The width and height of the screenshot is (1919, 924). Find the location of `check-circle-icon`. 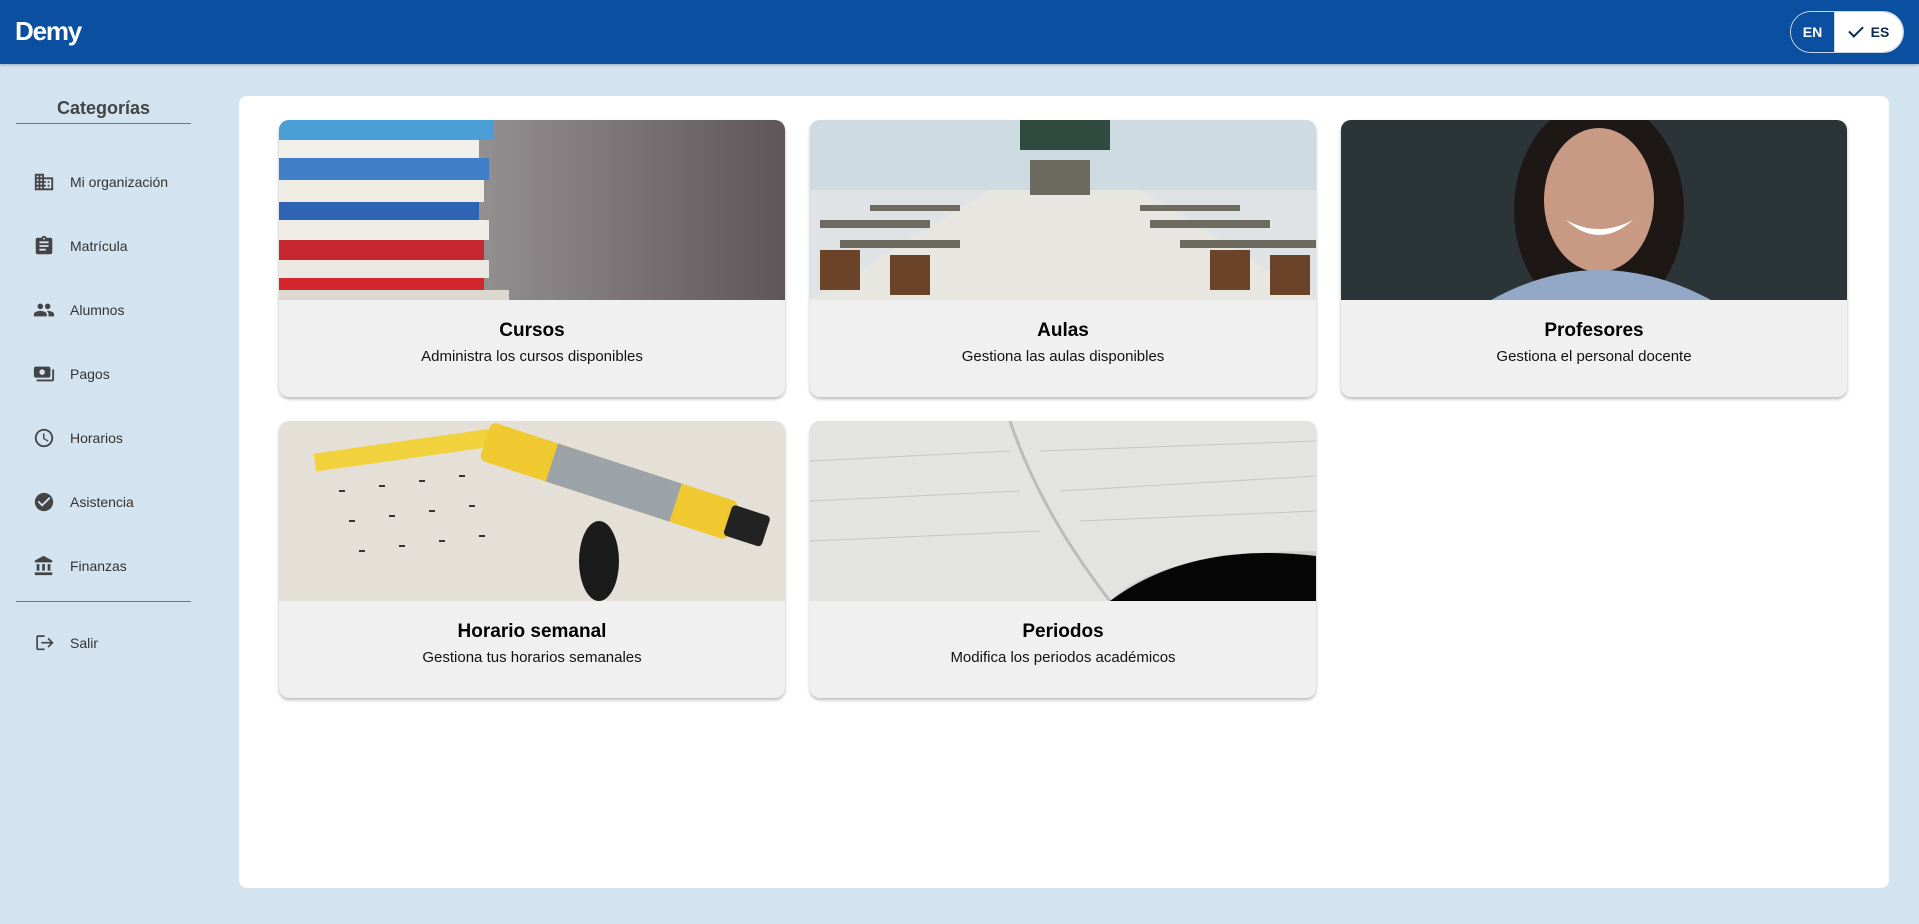

check-circle-icon is located at coordinates (44, 502).